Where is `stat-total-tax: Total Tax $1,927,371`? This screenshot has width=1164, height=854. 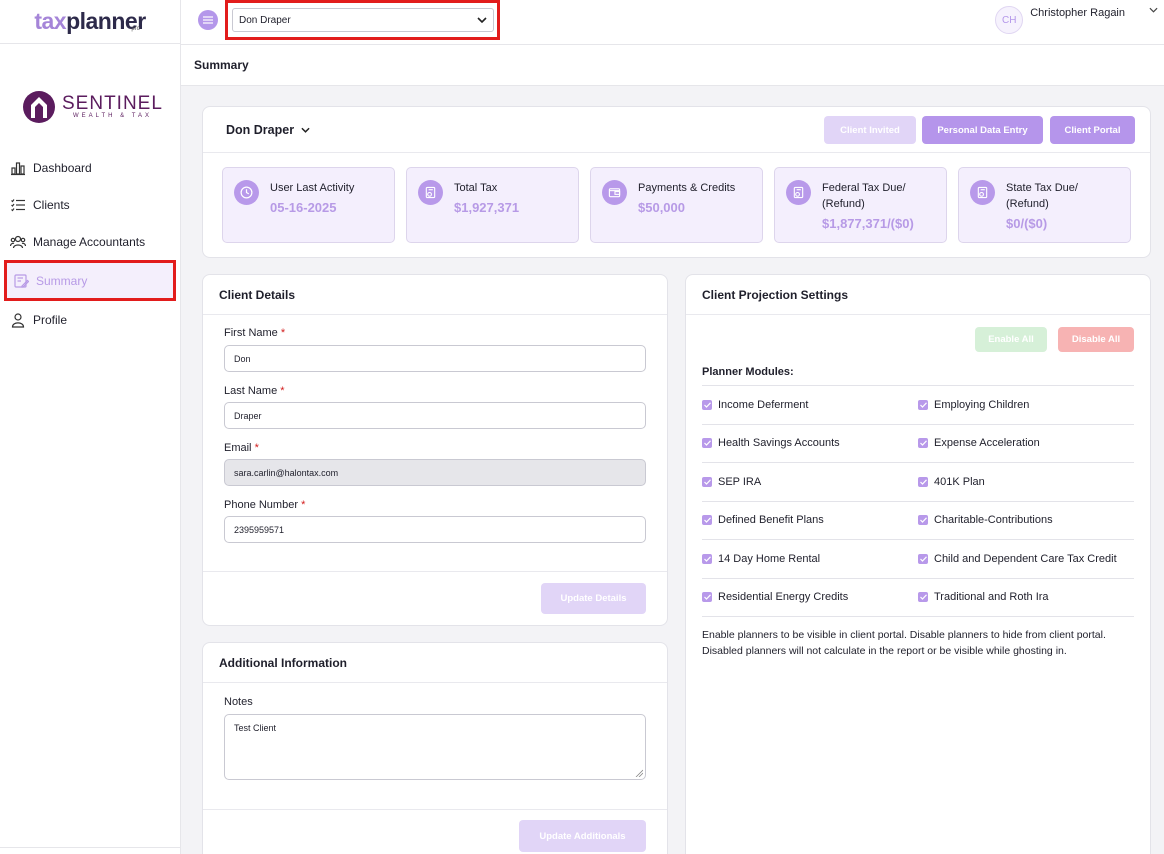 stat-total-tax: Total Tax $1,927,371 is located at coordinates (492, 205).